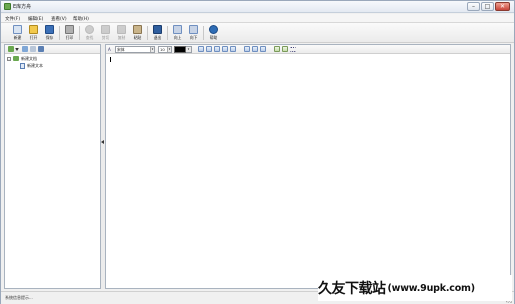 This screenshot has height=304, width=515. What do you see at coordinates (121, 29) in the screenshot?
I see `copy-icon` at bounding box center [121, 29].